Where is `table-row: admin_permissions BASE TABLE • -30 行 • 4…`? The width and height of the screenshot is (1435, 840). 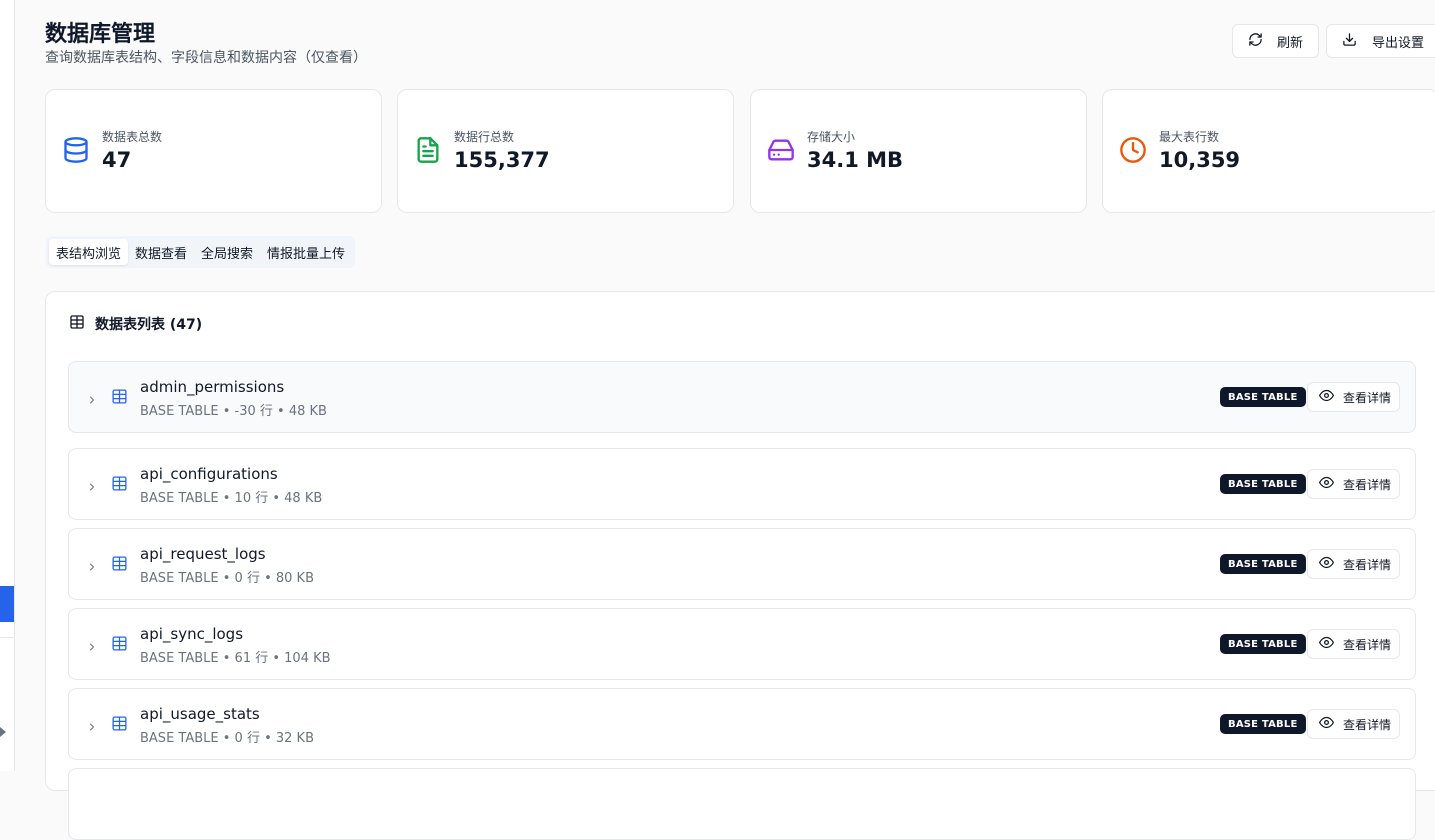
table-row: admin_permissions BASE TABLE • -30 行 • 4… is located at coordinates (742, 397).